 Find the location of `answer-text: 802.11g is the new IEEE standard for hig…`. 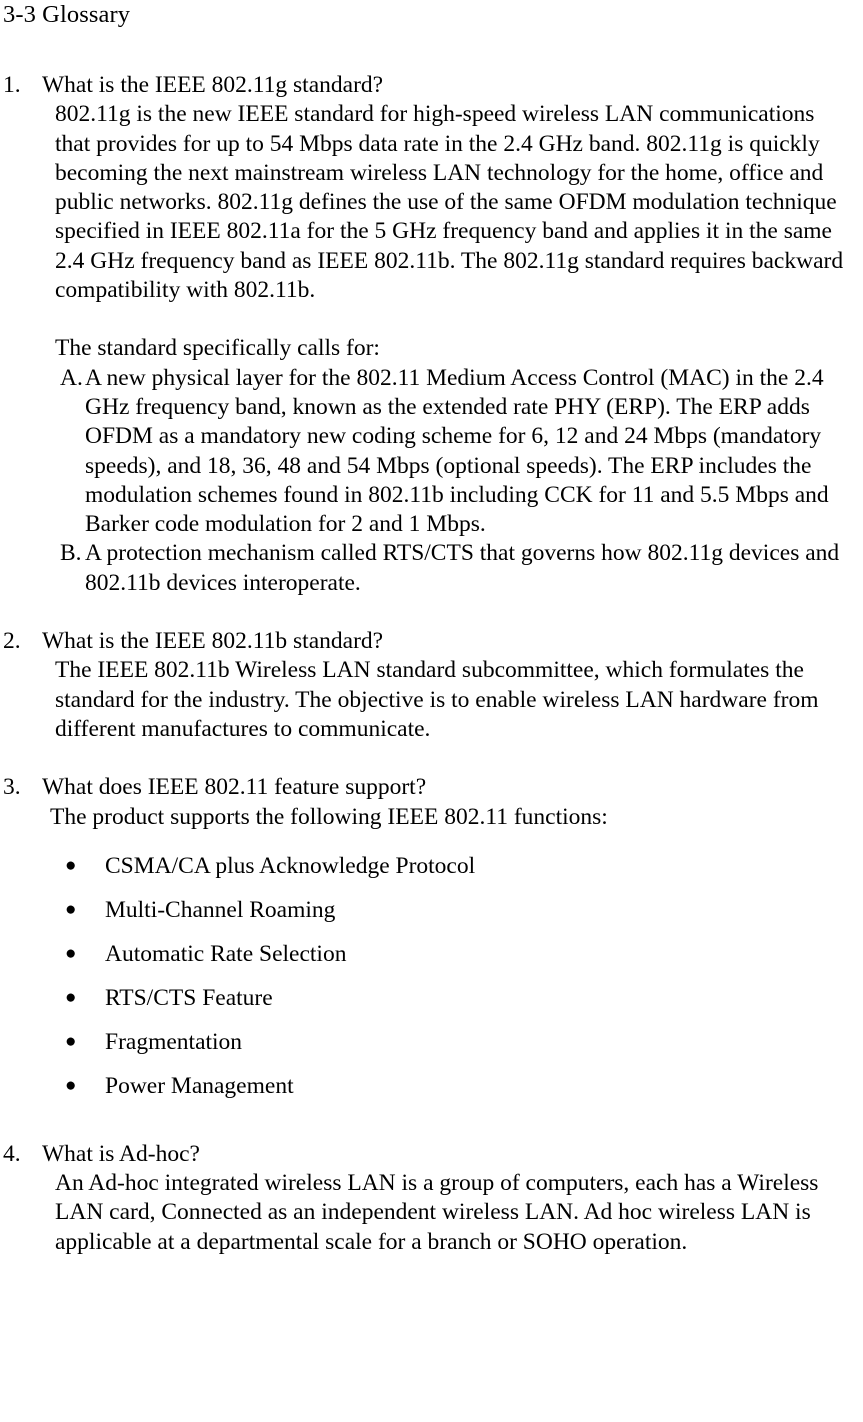

answer-text: 802.11g is the new IEEE standard for hig… is located at coordinates (449, 202).